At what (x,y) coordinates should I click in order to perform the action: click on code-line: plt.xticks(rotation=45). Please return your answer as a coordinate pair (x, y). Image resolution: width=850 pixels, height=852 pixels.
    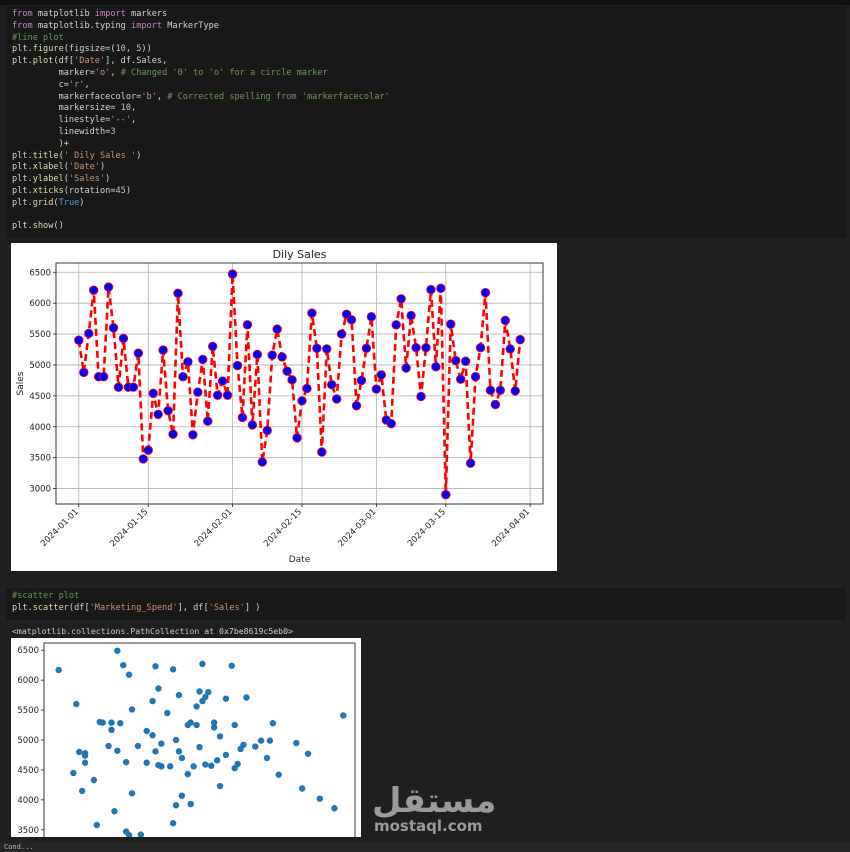
    Looking at the image, I should click on (429, 192).